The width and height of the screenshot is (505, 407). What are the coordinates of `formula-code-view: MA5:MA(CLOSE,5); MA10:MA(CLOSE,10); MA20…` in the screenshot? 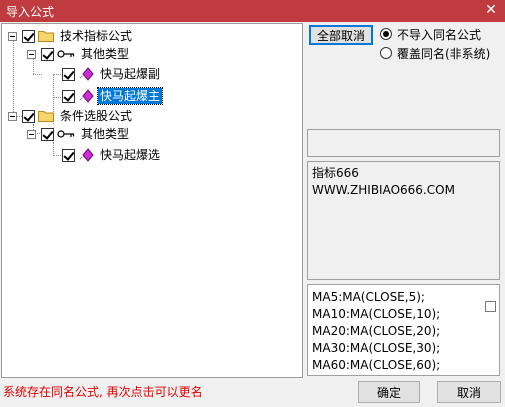 It's located at (403, 330).